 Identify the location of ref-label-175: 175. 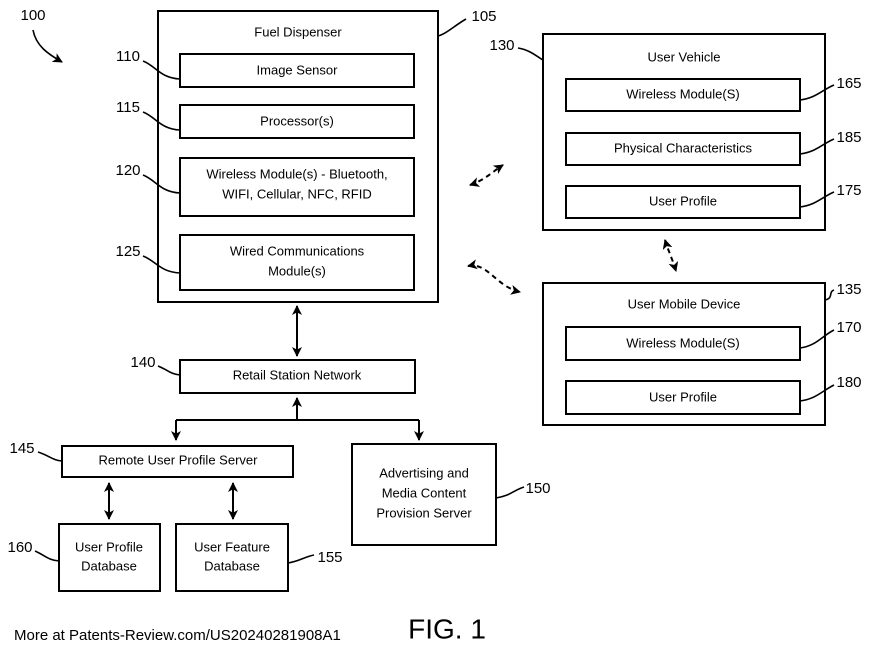
(848, 190).